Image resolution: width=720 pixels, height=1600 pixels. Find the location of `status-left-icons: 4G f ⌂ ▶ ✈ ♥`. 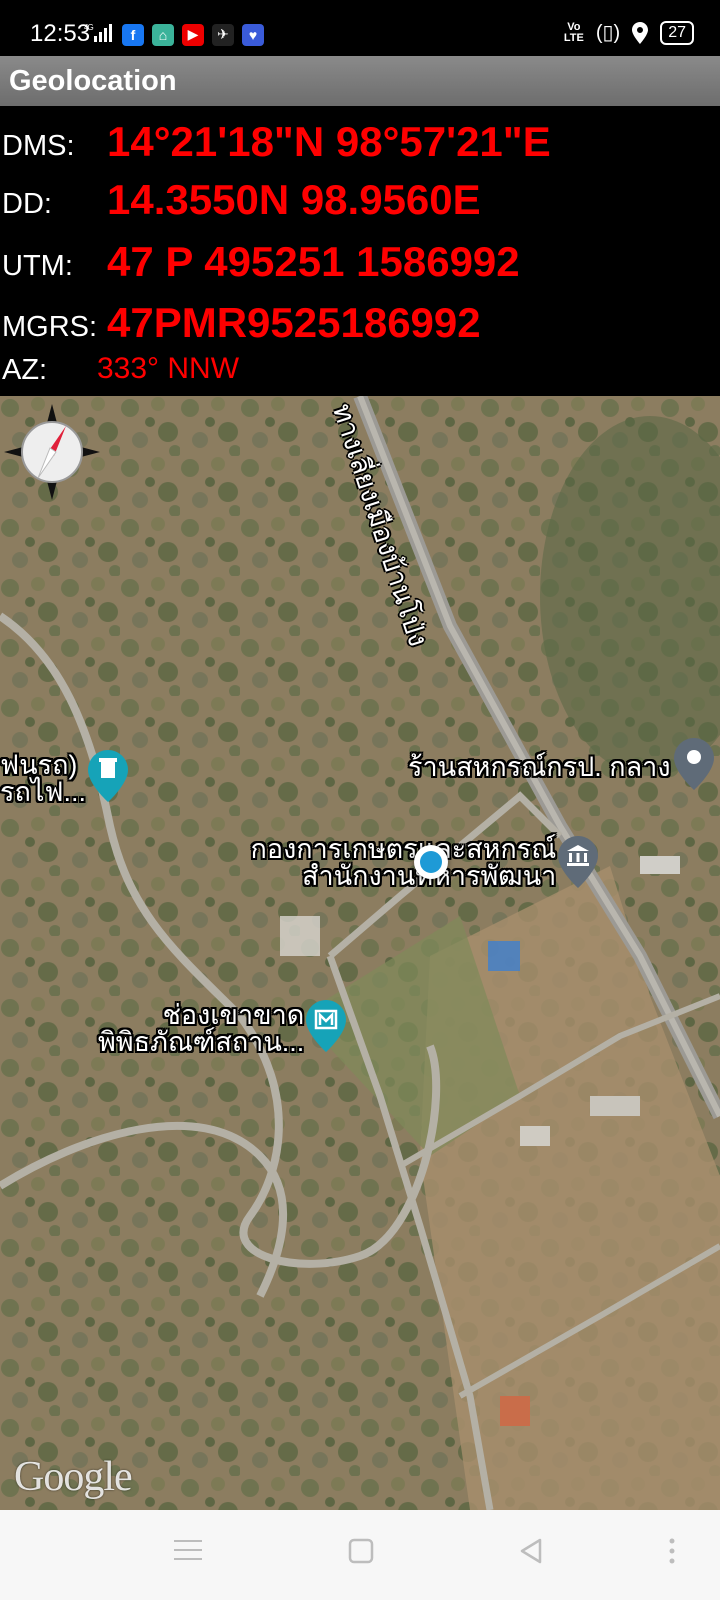

status-left-icons: 4G f ⌂ ▶ ✈ ♥ is located at coordinates (174, 34).